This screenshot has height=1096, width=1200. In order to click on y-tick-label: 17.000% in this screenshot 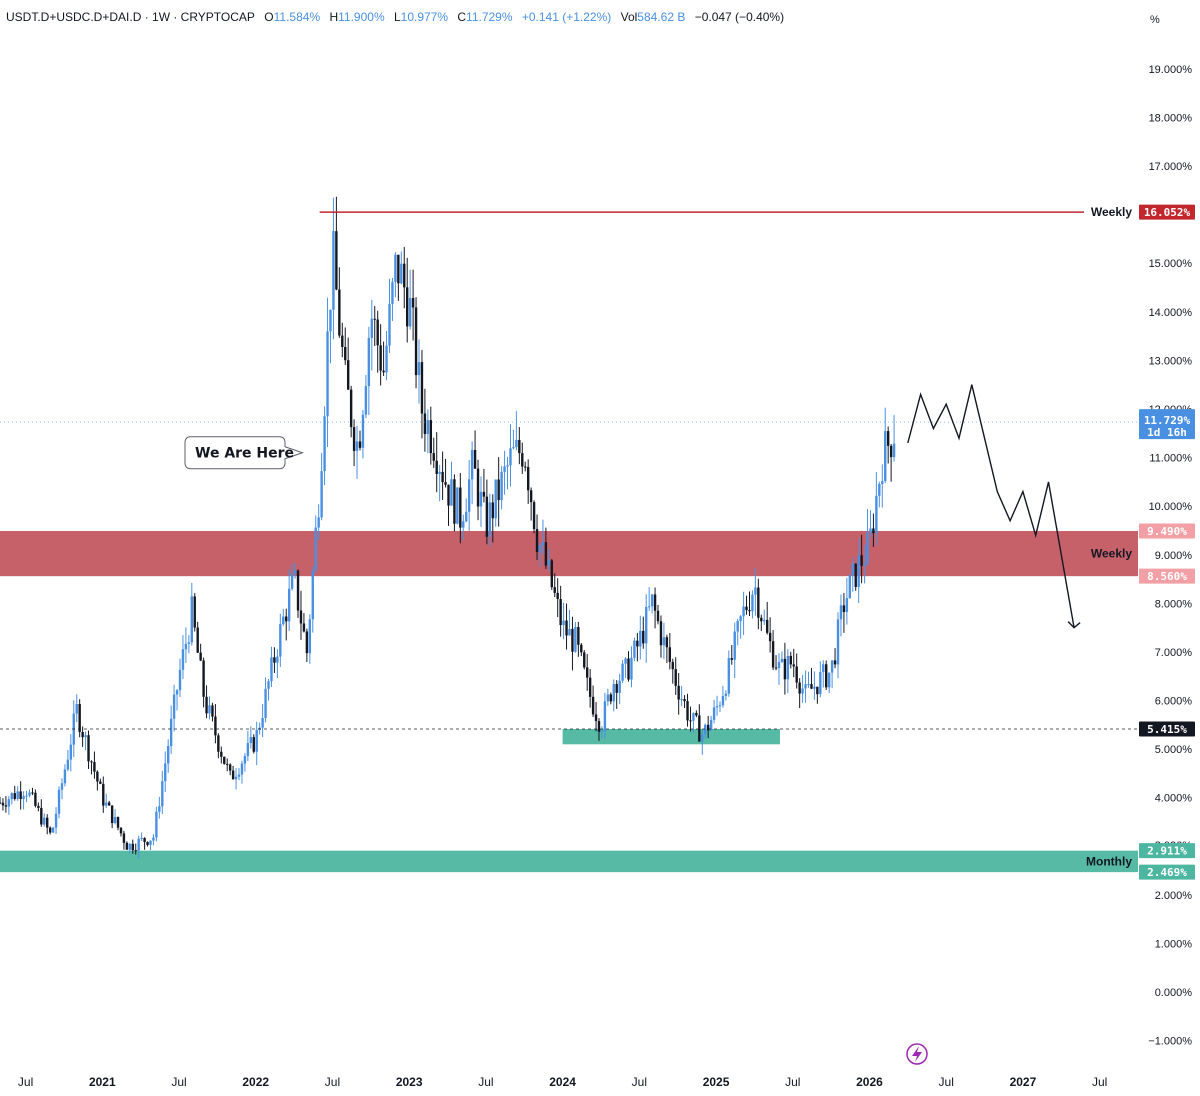, I will do `click(1171, 167)`.